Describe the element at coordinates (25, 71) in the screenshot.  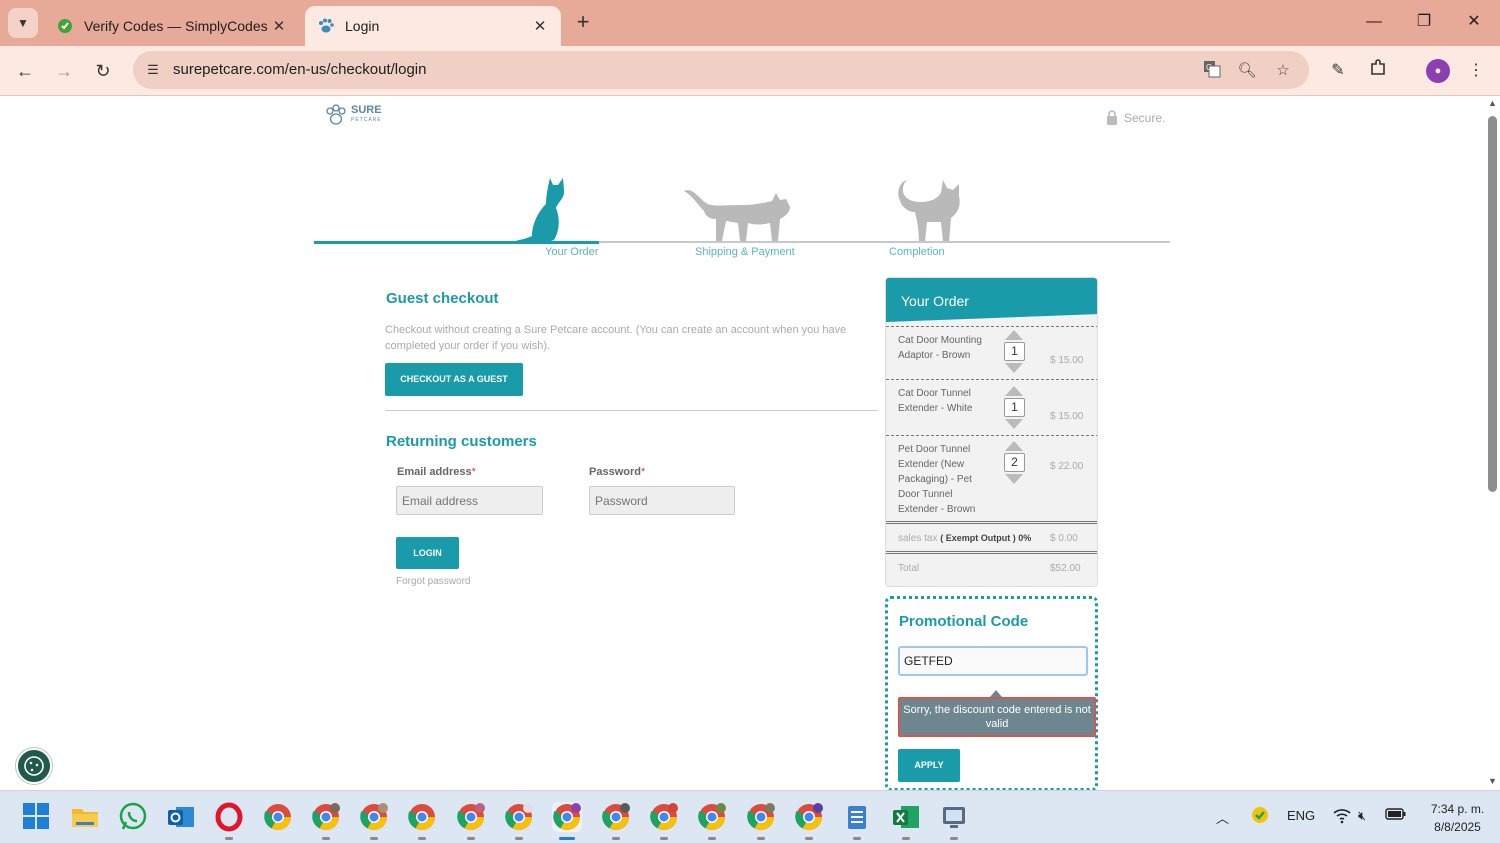
I see `back-button: ←` at that location.